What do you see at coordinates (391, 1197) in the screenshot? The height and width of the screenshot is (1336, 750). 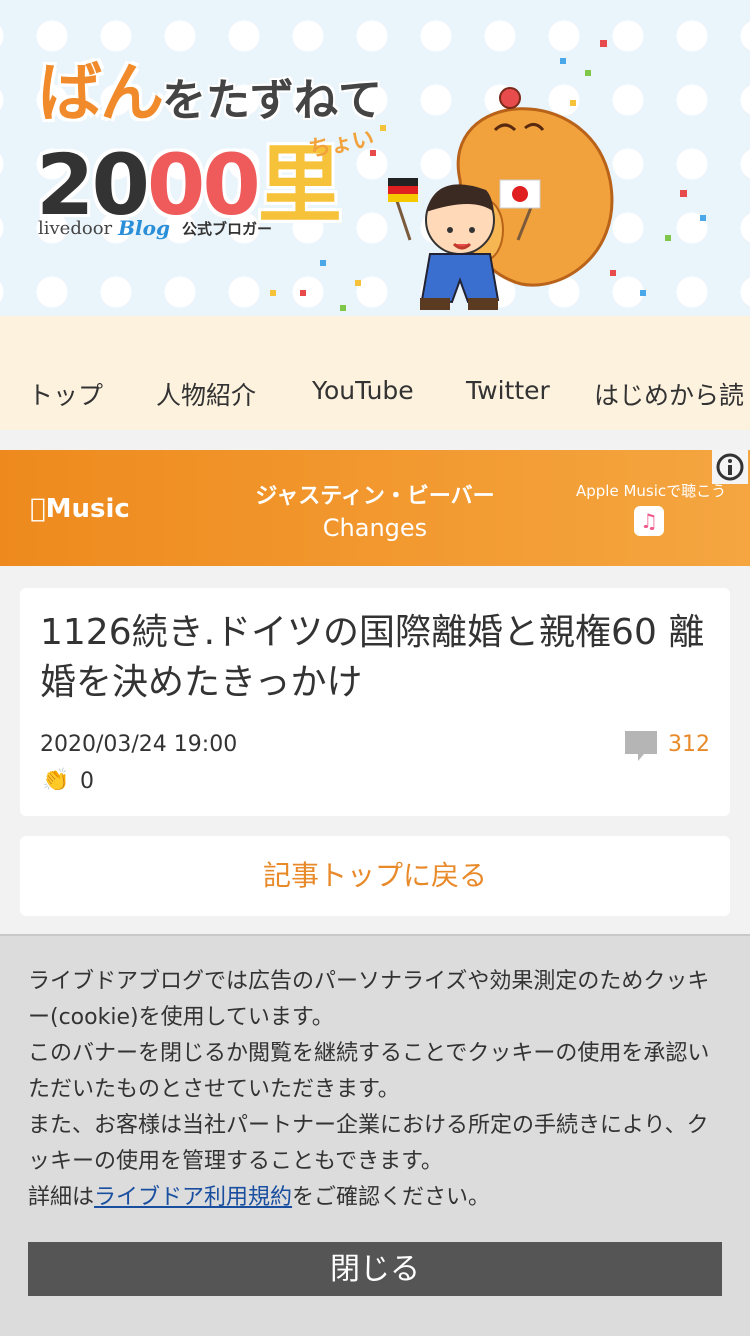 I see `cookie-details-suffix: をご確認ください。` at bounding box center [391, 1197].